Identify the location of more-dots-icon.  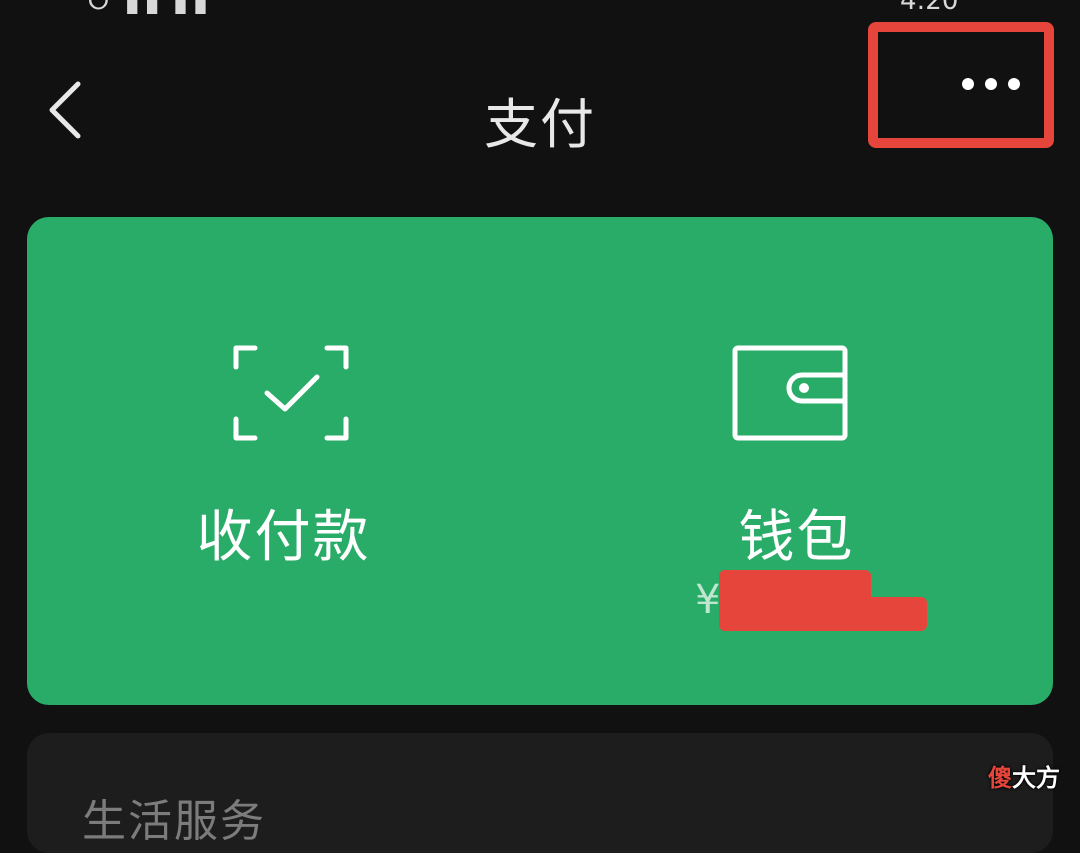
(991, 84).